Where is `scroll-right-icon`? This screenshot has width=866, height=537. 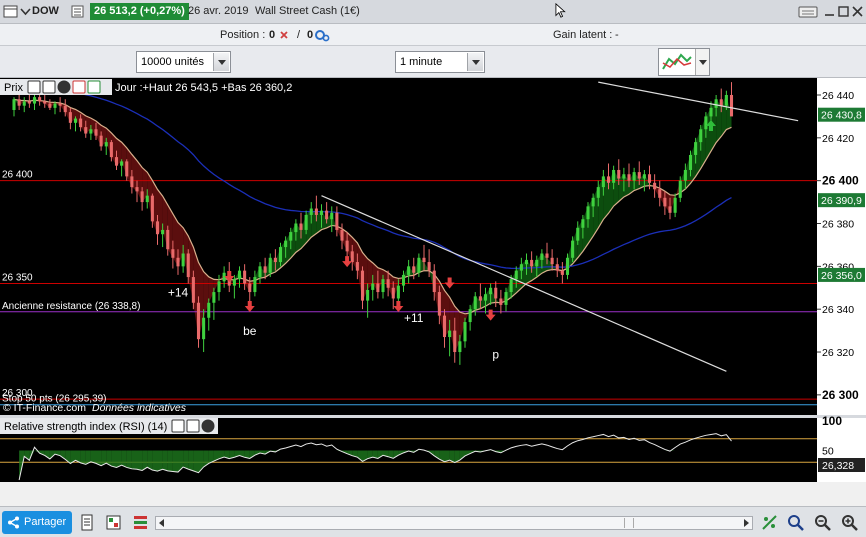 scroll-right-icon is located at coordinates (746, 523).